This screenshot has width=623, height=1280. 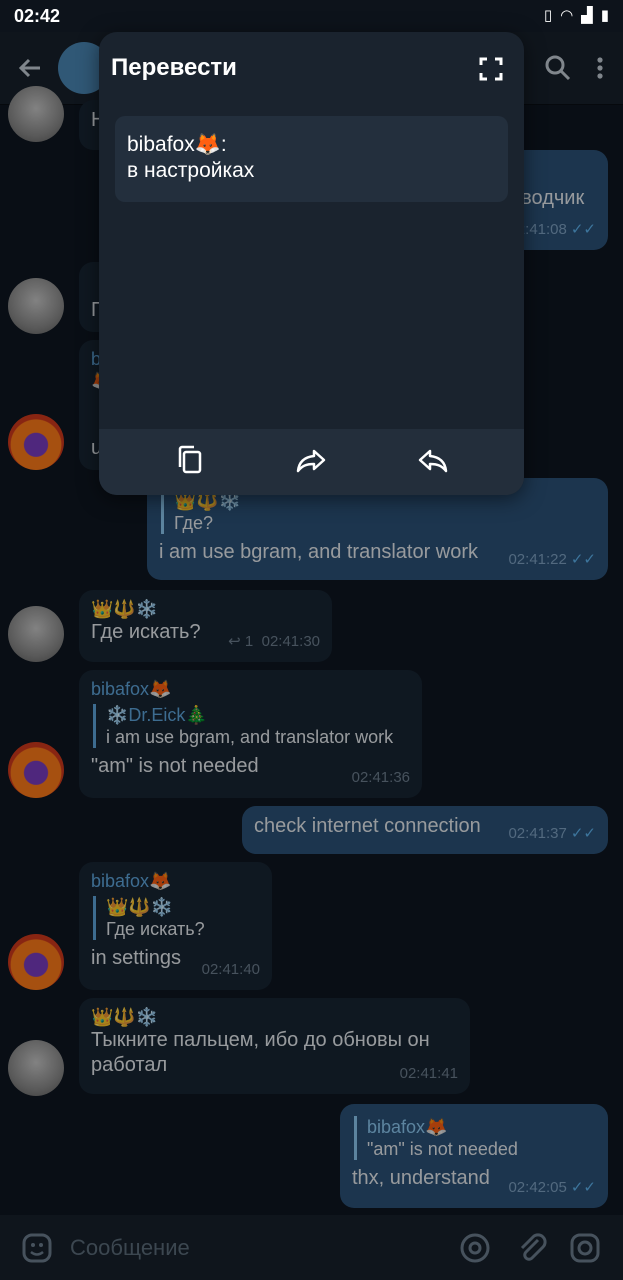 I want to click on popup-action-bar, so click(x=311, y=462).